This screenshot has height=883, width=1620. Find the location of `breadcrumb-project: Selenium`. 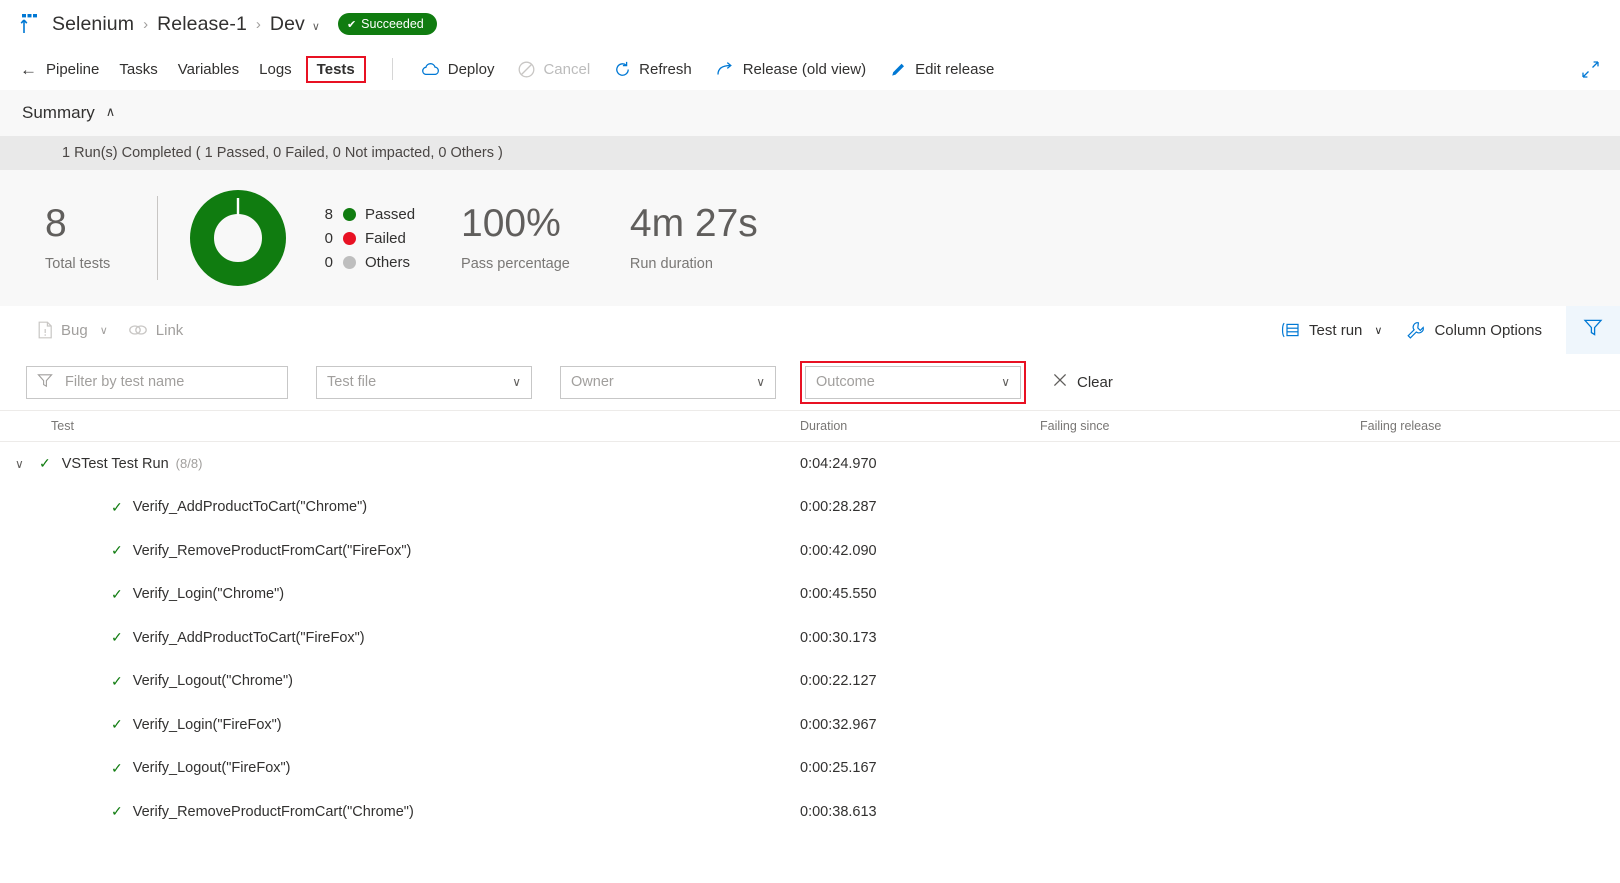

breadcrumb-project: Selenium is located at coordinates (93, 24).